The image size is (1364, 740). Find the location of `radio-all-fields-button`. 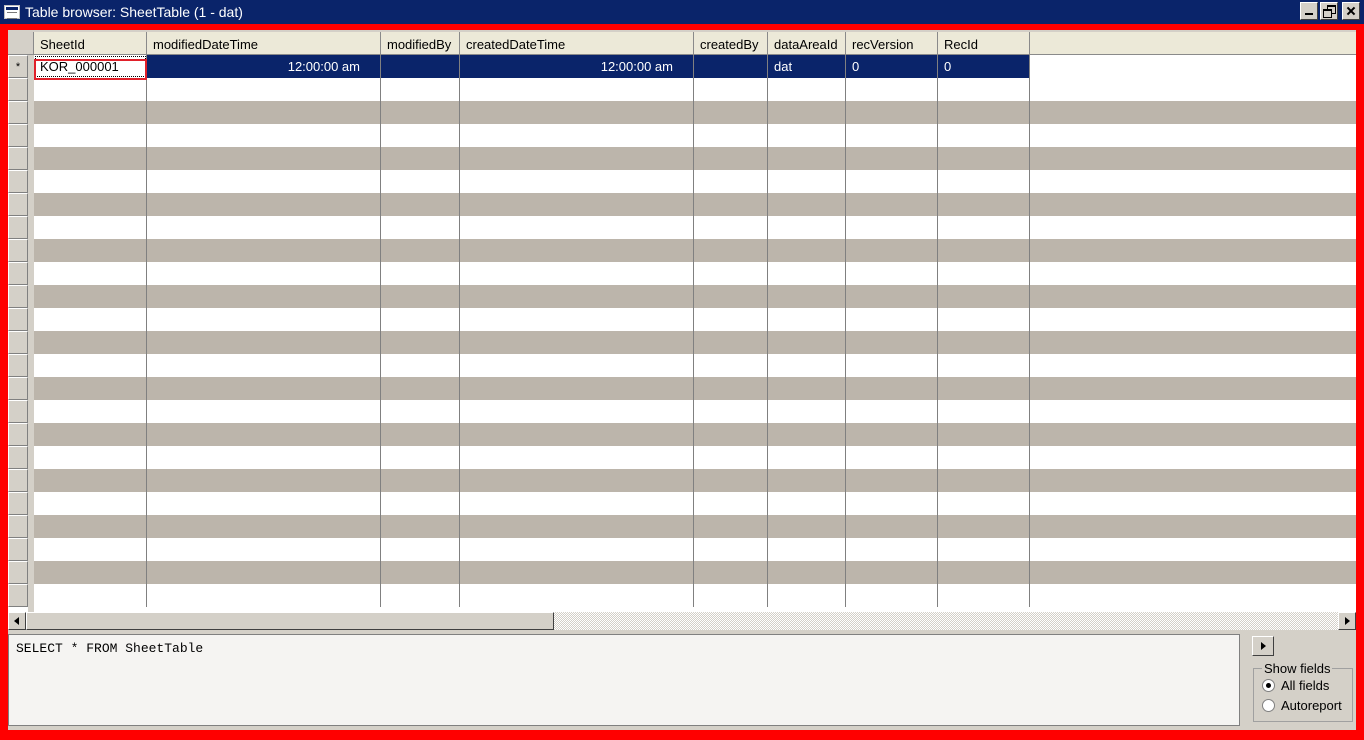

radio-all-fields-button is located at coordinates (1268, 685).